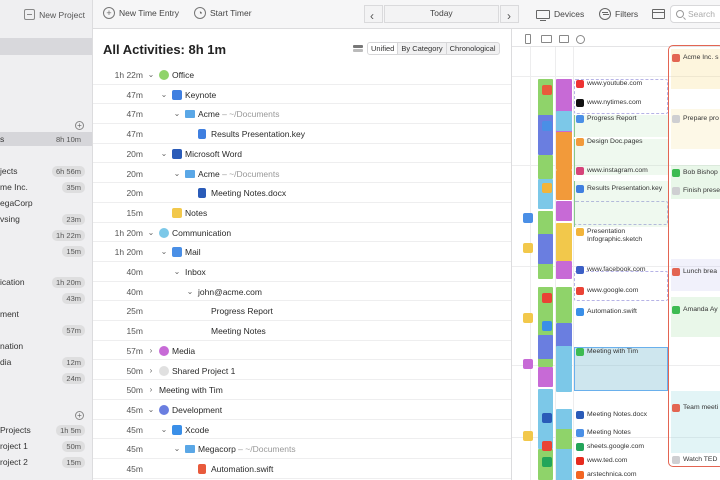 This screenshot has height=480, width=720. What do you see at coordinates (302, 272) in the screenshot?
I see `activity-row: 40m ⌄ Inbox` at bounding box center [302, 272].